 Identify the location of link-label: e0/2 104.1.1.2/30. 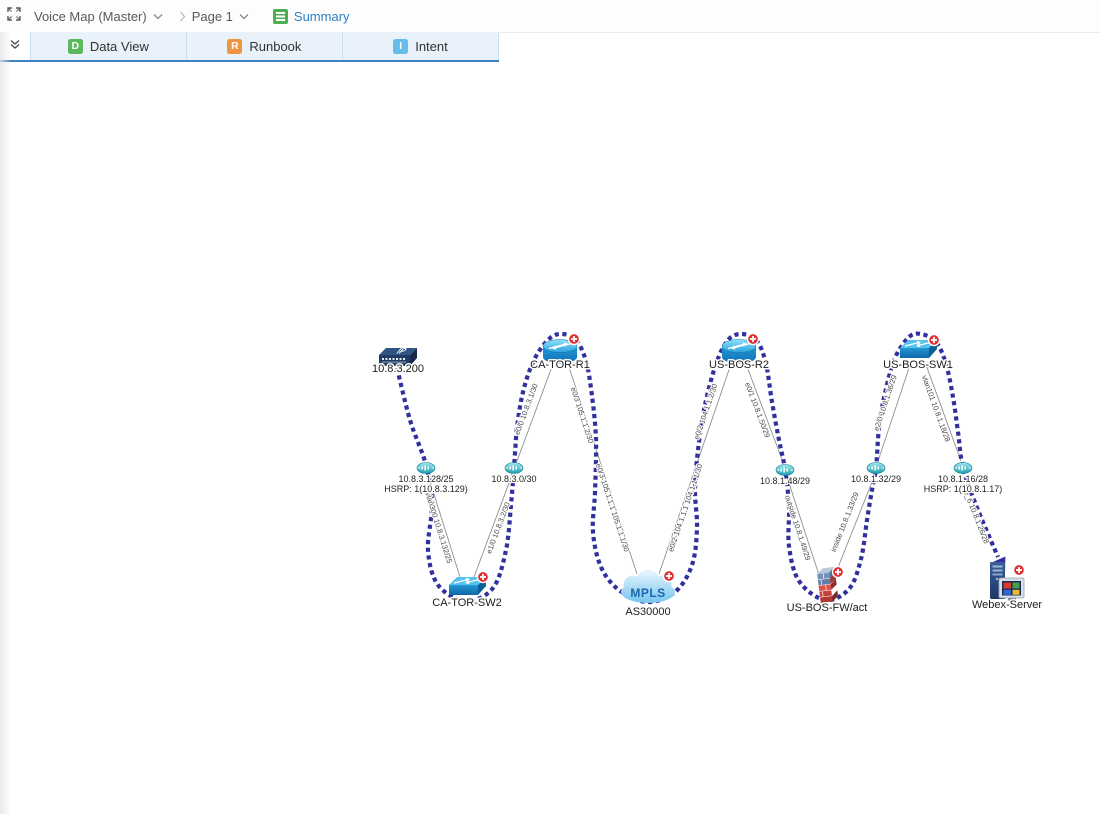
(705, 412).